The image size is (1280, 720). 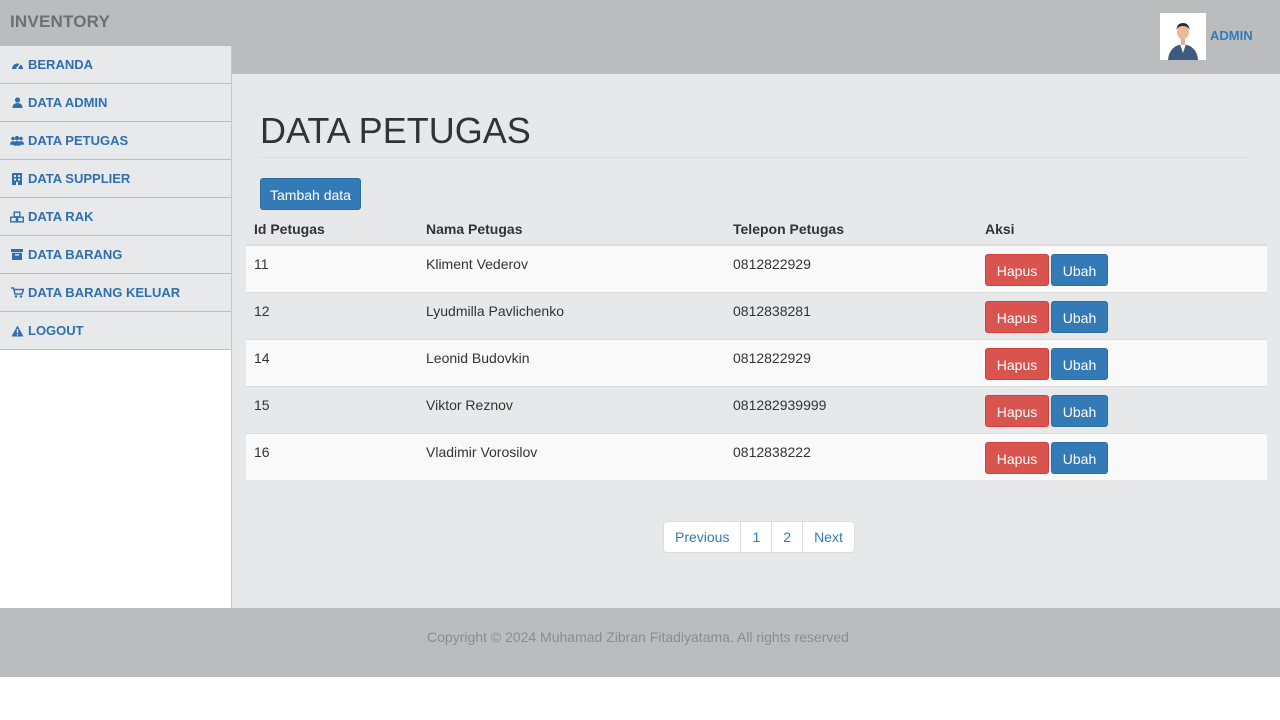 I want to click on cell-name: Lyudmilla Pavlichenko, so click(x=571, y=315).